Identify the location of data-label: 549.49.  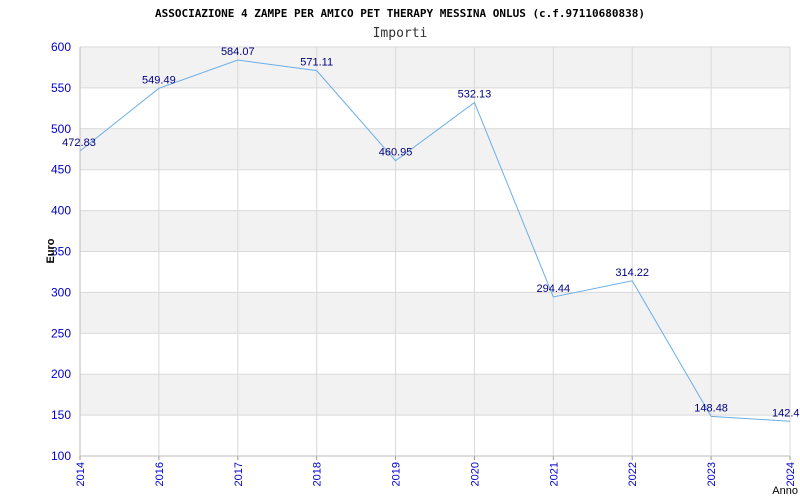
(159, 80).